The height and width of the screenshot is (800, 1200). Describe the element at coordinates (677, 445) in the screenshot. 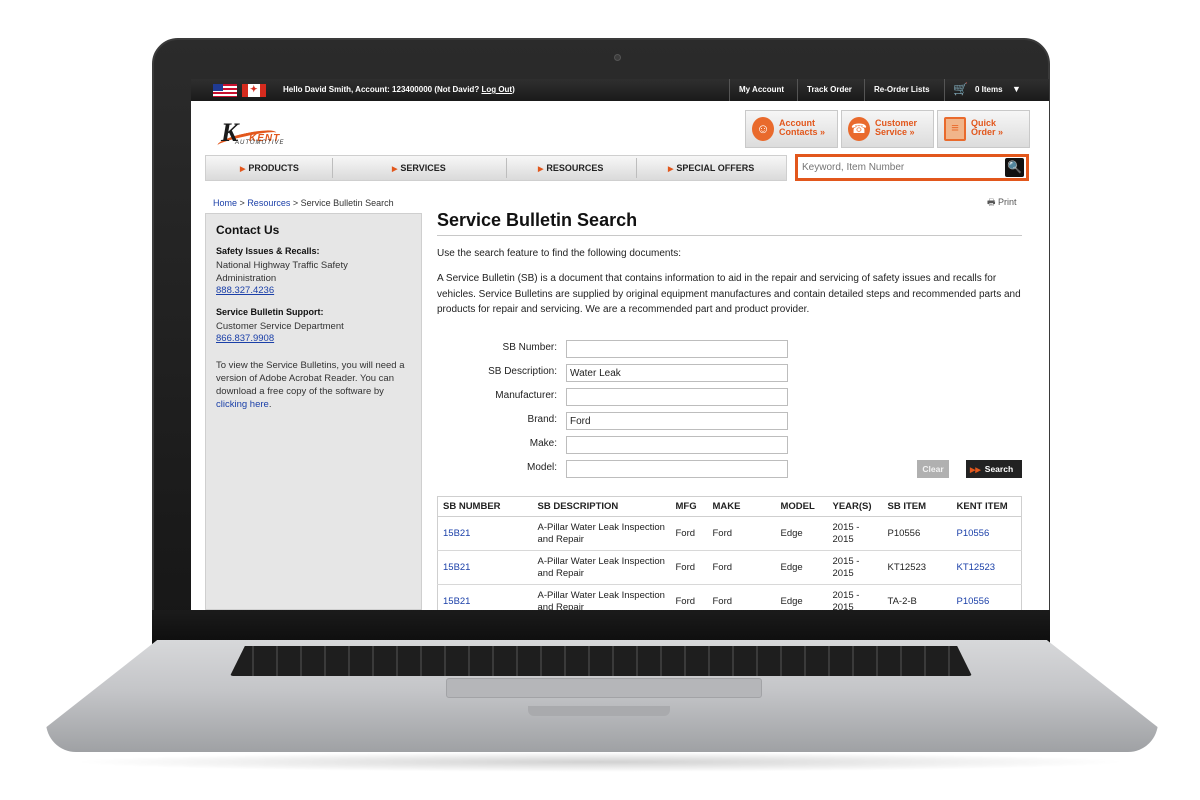

I see `make-field` at that location.